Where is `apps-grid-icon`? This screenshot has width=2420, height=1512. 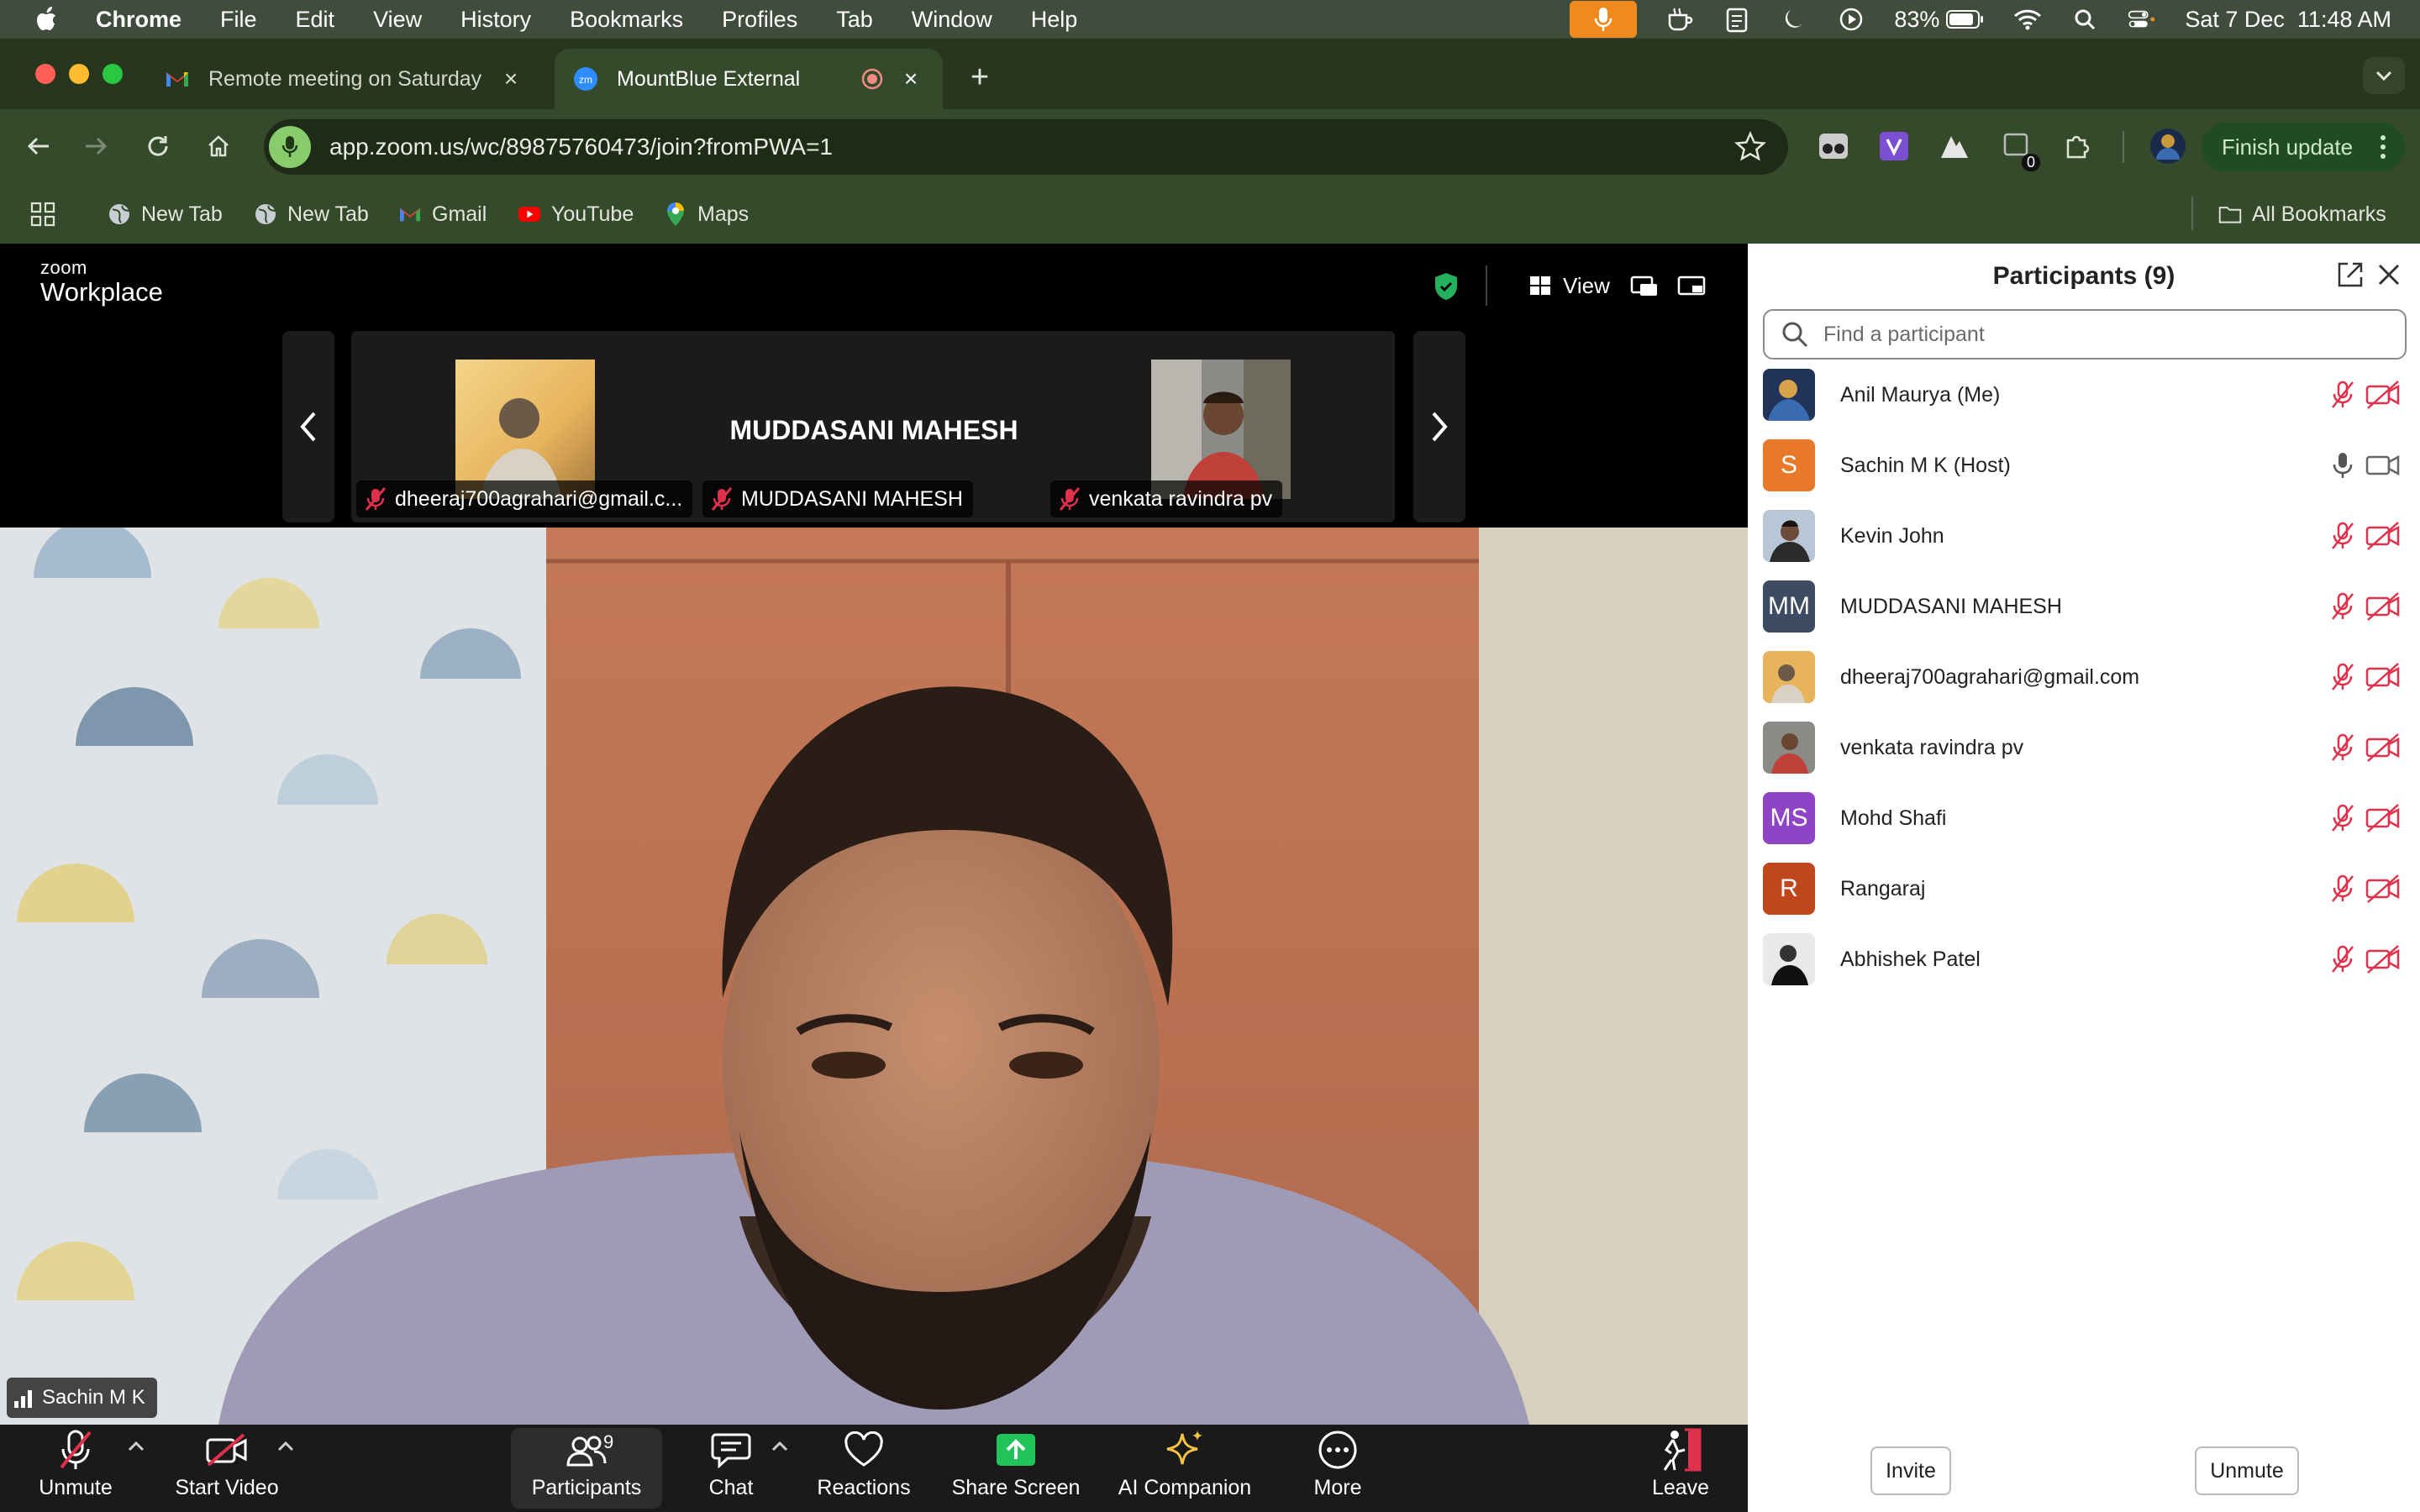
apps-grid-icon is located at coordinates (42, 214).